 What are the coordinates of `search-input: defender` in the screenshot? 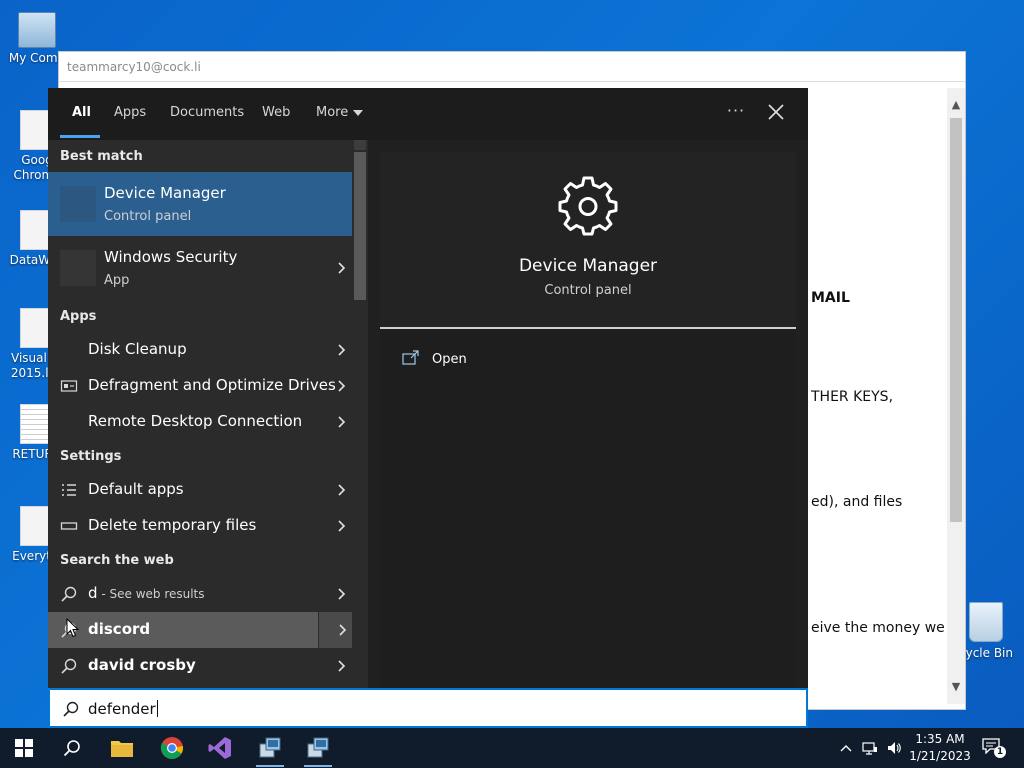 It's located at (428, 708).